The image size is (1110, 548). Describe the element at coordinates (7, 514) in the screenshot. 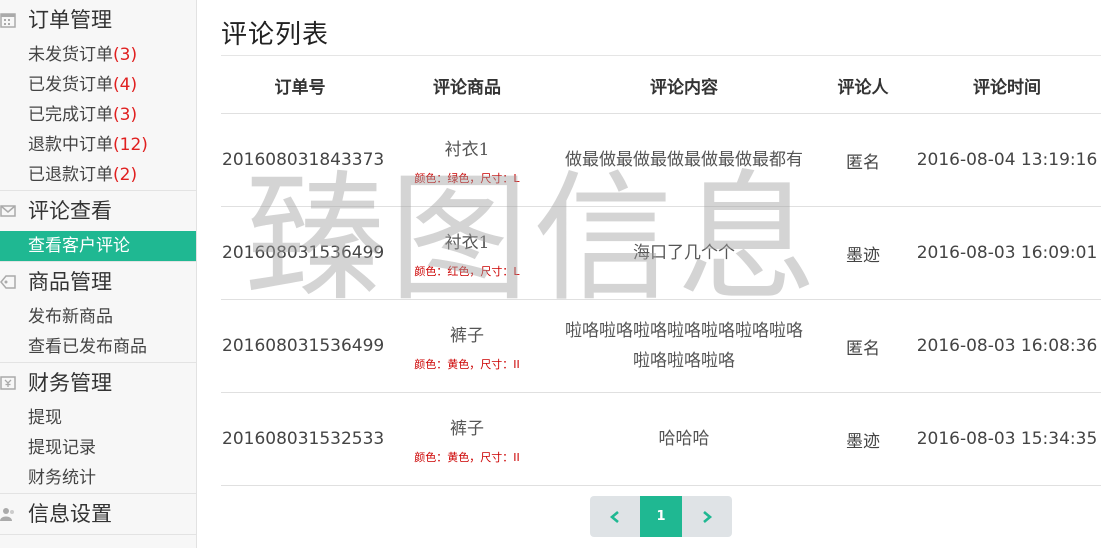

I see `users-icon` at that location.